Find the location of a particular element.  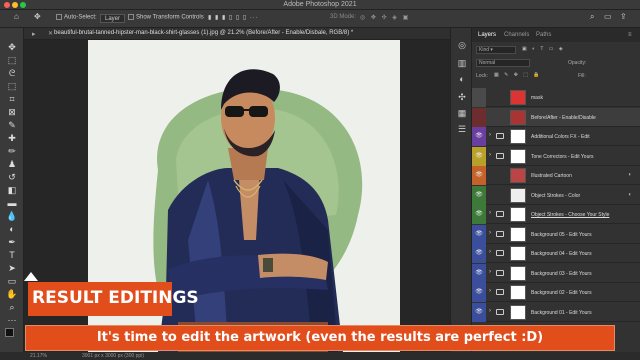

layer-row: 👁 Object Strokes - Color ◐ is located at coordinates (556, 195).